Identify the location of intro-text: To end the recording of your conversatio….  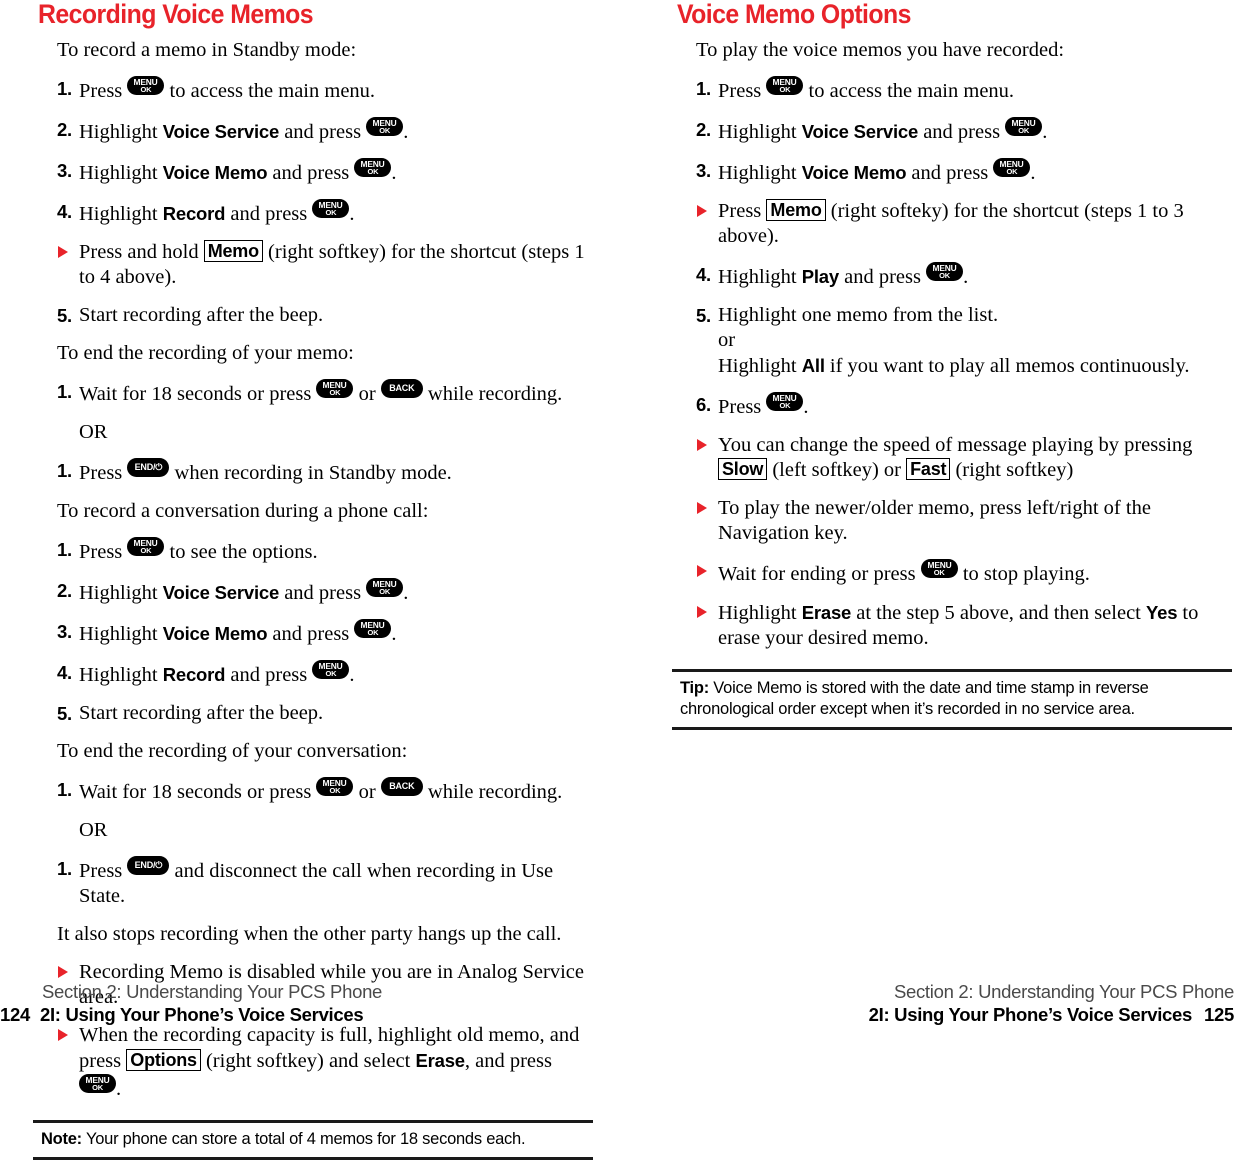
(232, 751).